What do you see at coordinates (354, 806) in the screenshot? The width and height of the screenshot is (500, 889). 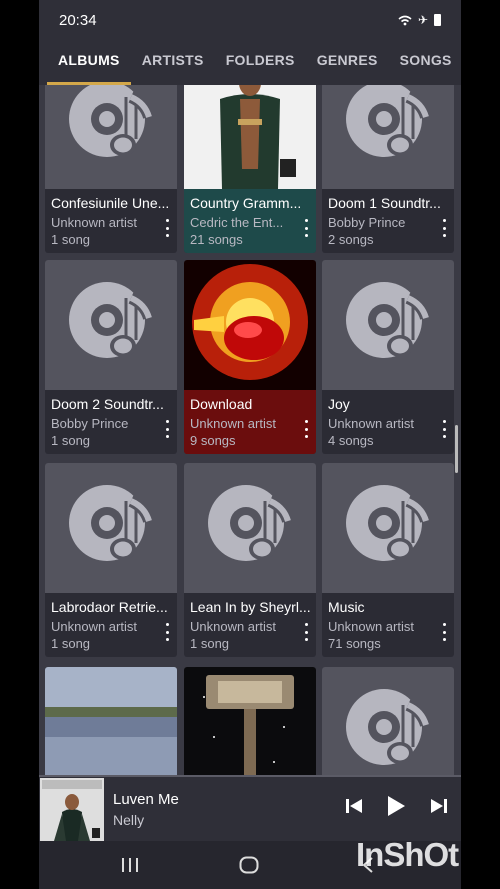 I see `skip-previous-icon` at bounding box center [354, 806].